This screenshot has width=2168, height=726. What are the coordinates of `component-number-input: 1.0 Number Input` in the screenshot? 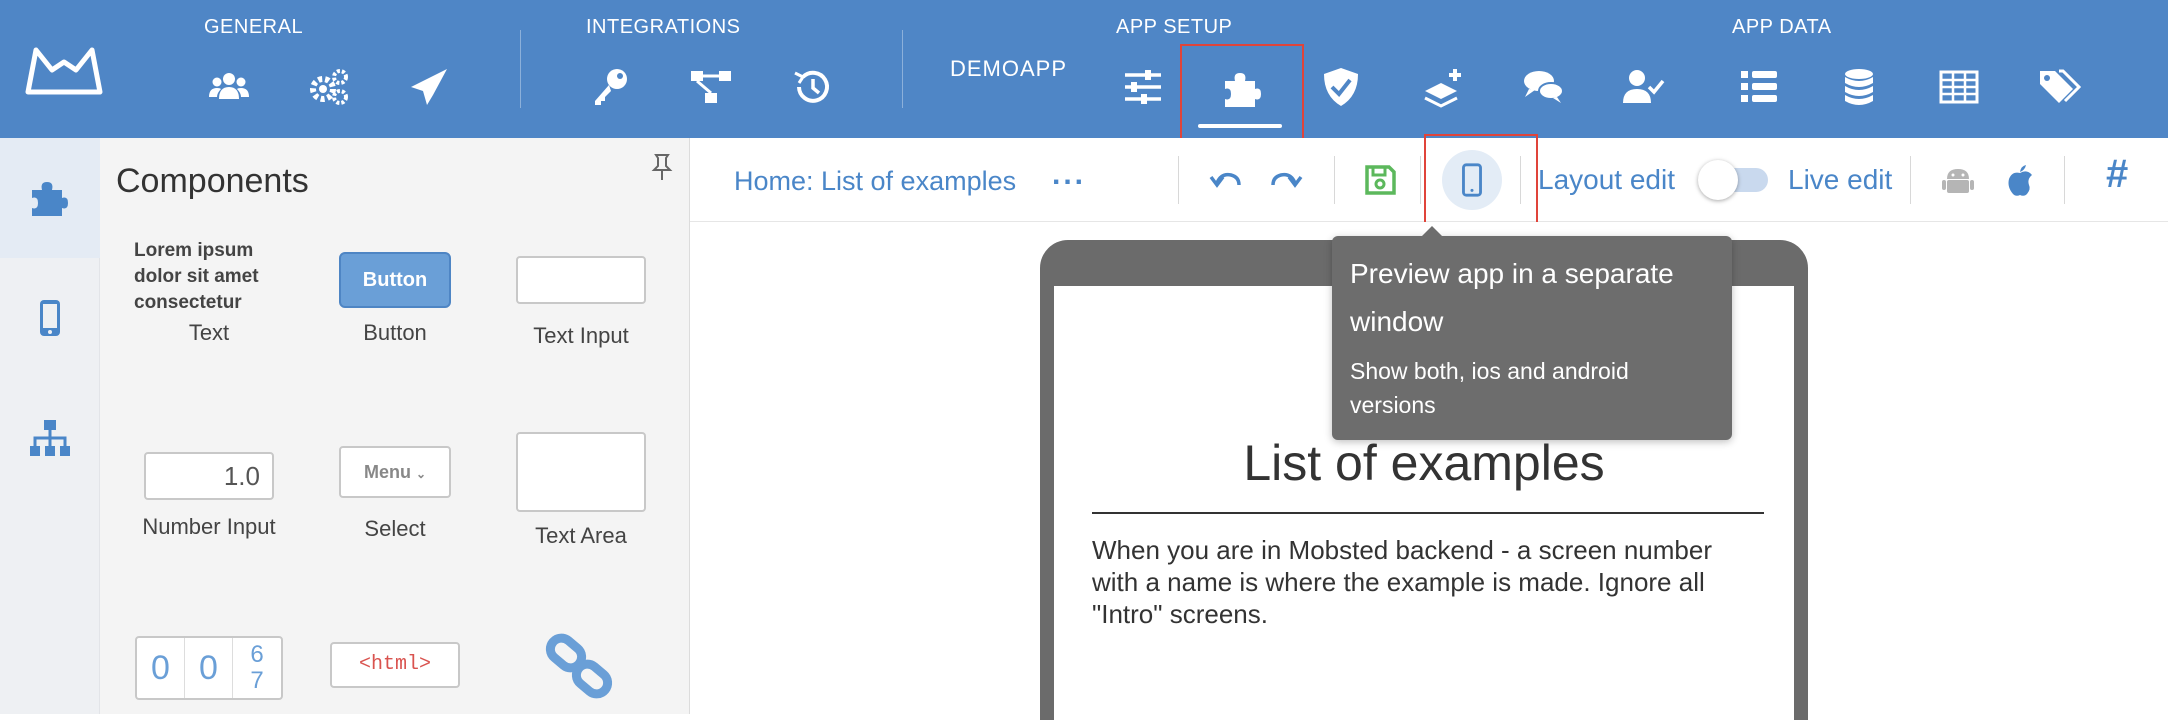 It's located at (209, 496).